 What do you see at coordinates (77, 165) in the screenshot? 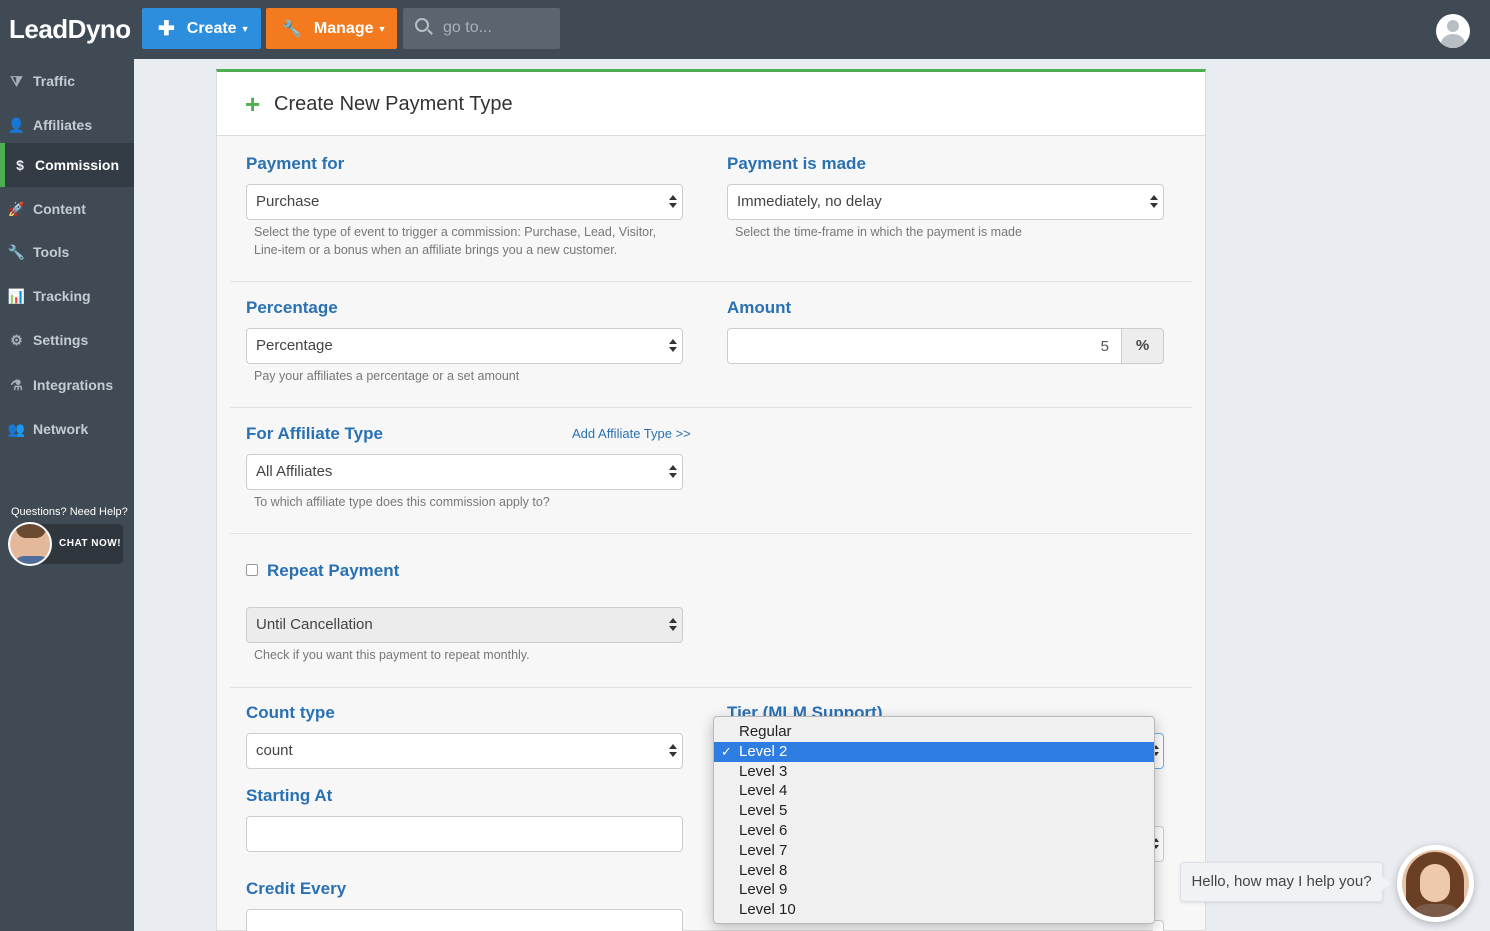
I see `sidebar-item-label: Commission` at bounding box center [77, 165].